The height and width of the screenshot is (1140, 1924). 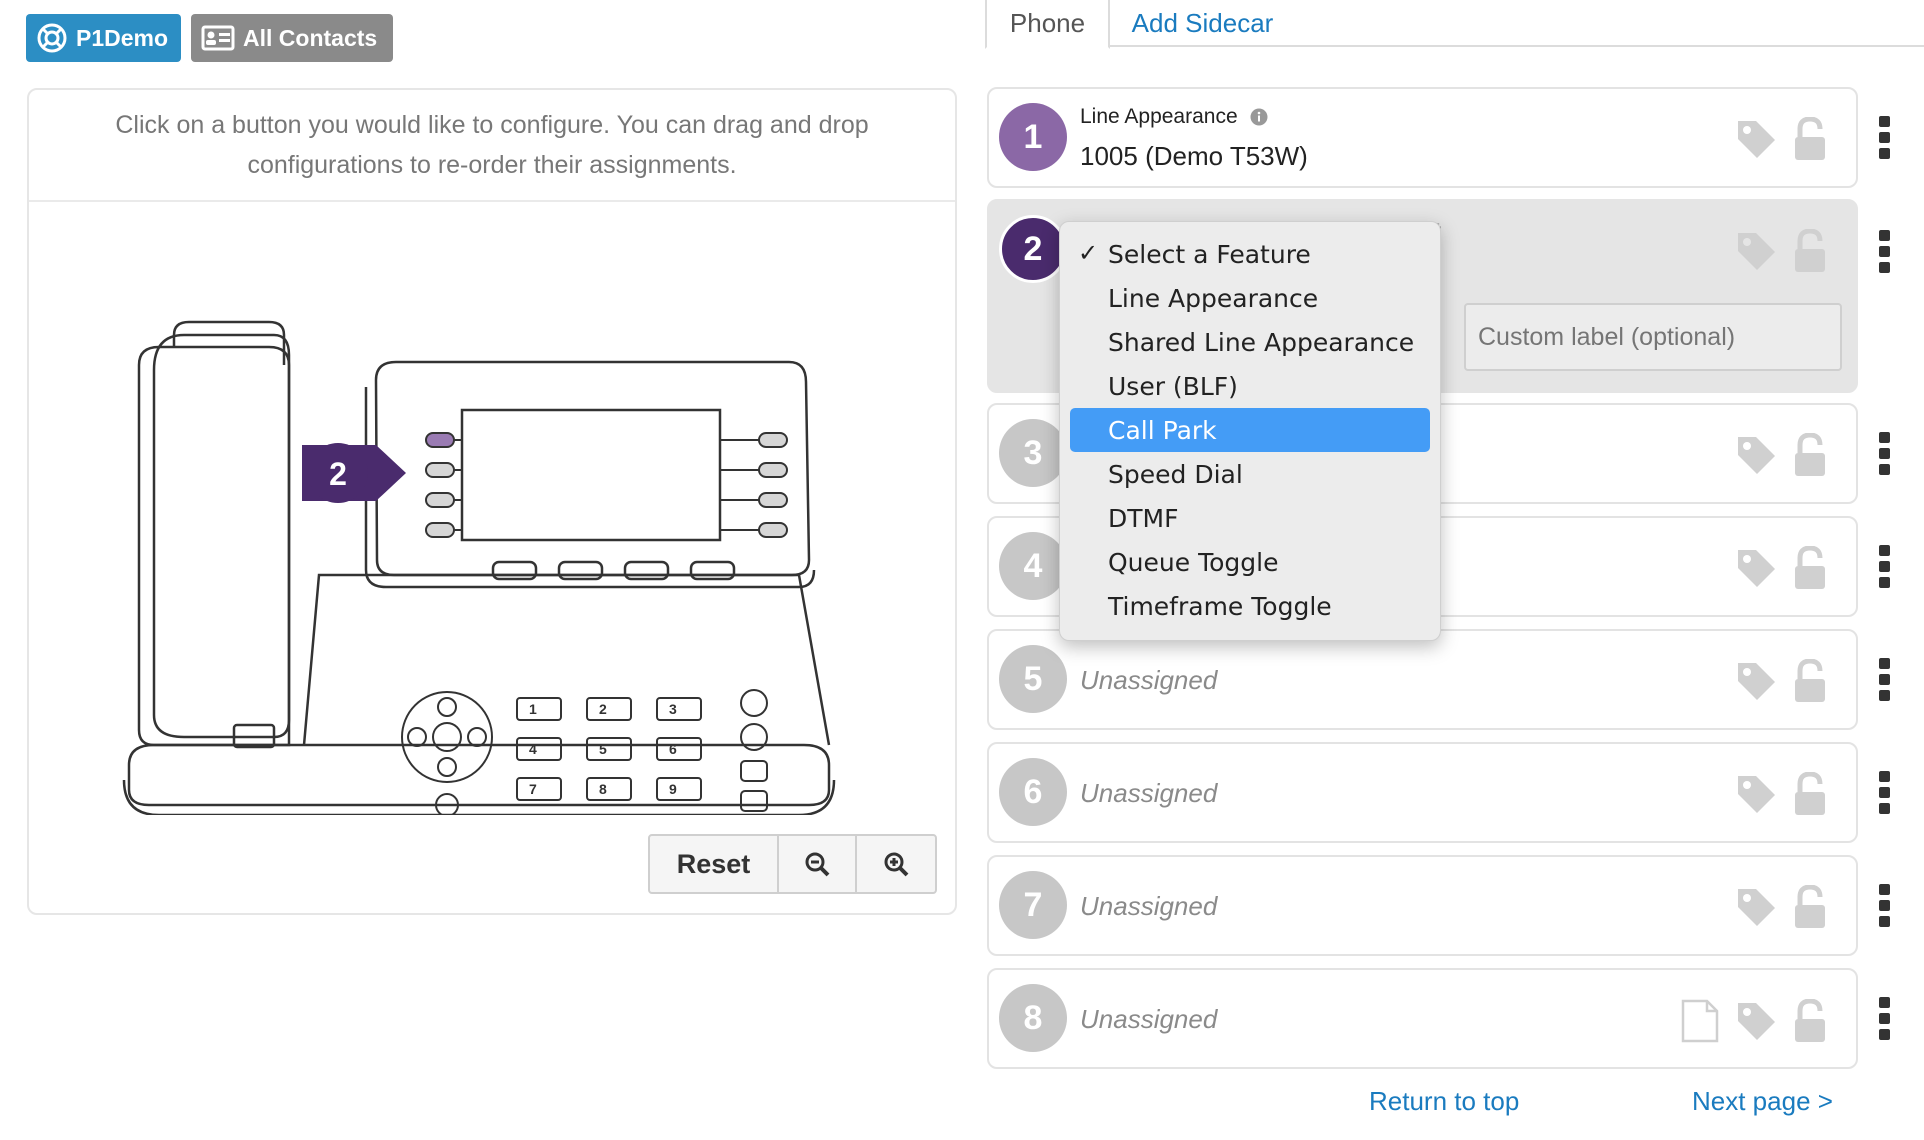 What do you see at coordinates (1209, 254) in the screenshot?
I see `dropdown-option-label: Select a Feature` at bounding box center [1209, 254].